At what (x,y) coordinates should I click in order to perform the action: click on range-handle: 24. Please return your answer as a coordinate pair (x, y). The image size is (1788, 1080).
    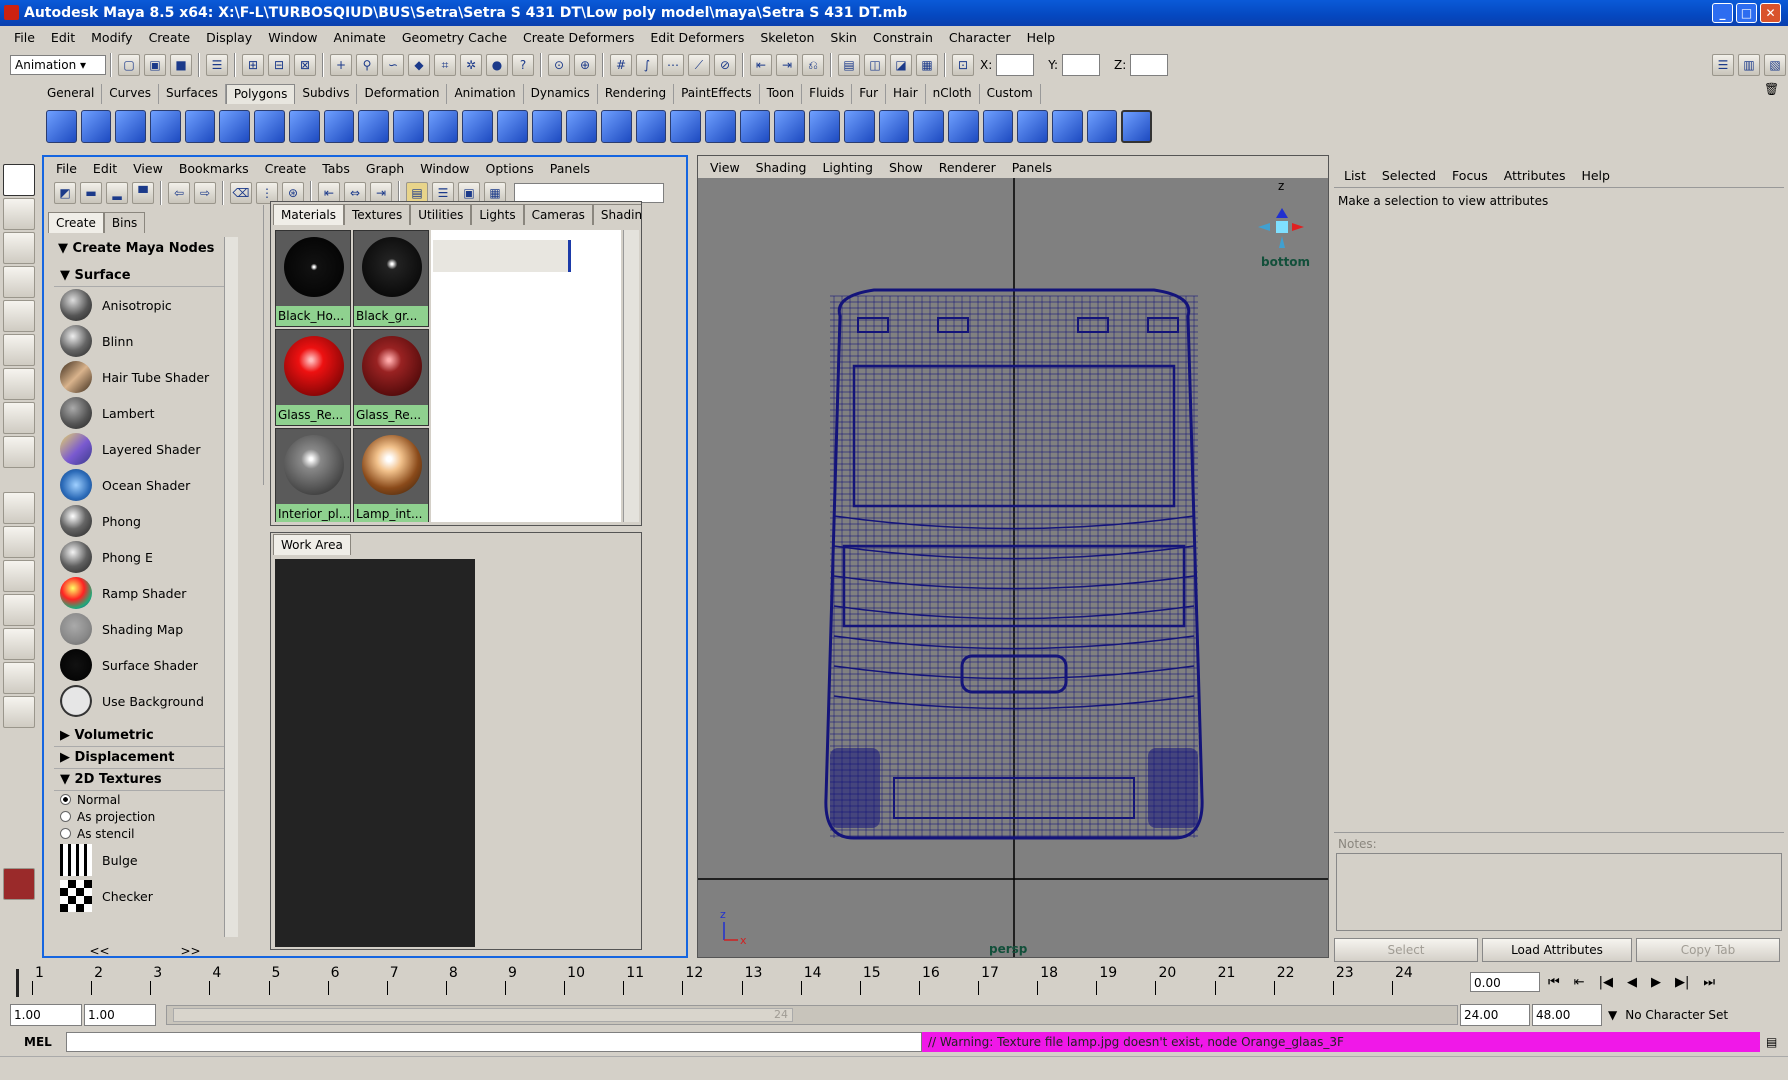
    Looking at the image, I should click on (483, 1015).